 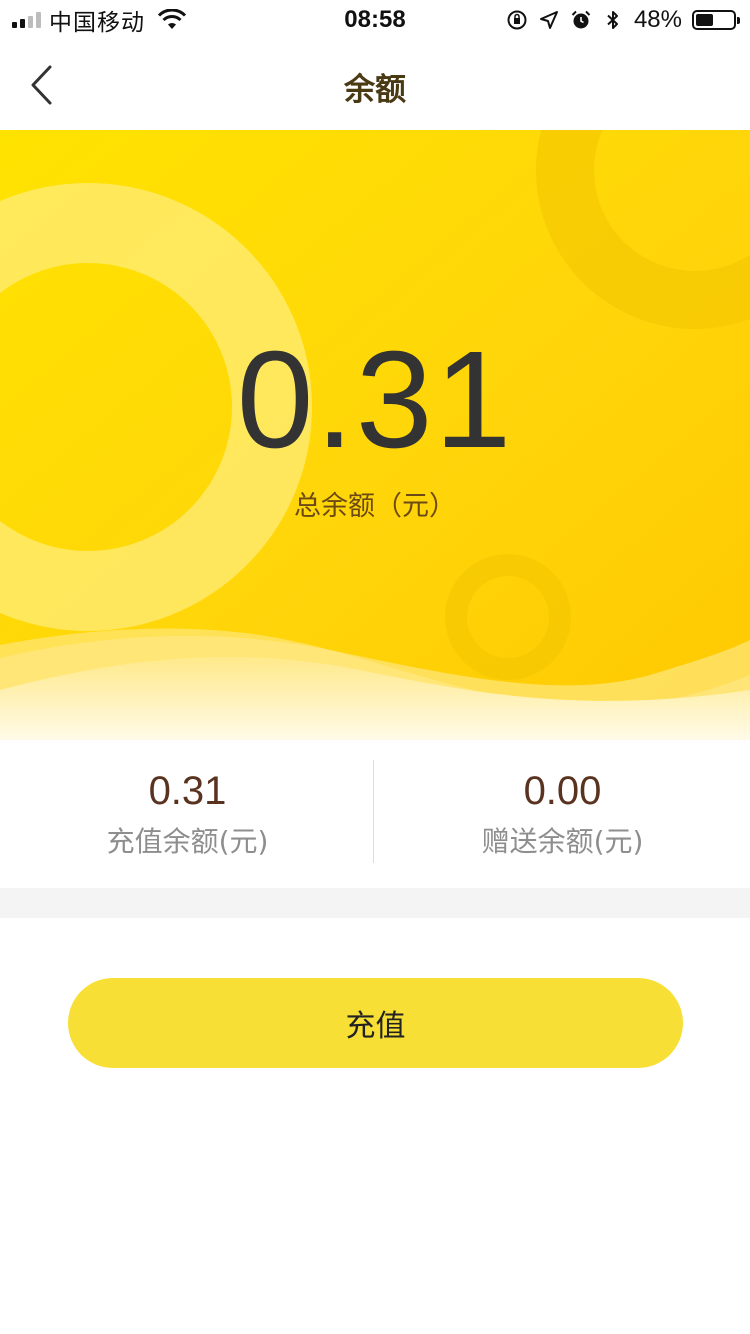 I want to click on status-bar: 中国移动 08:58 48%, so click(x=375, y=20).